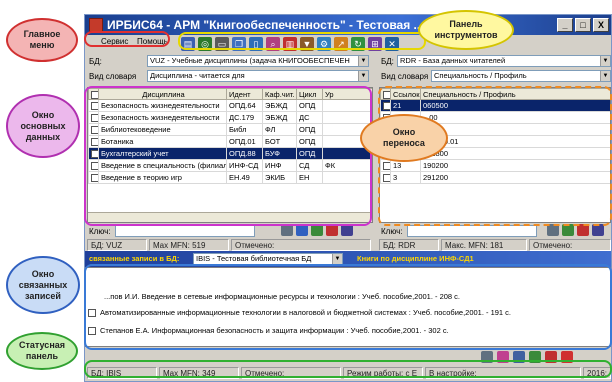  I want to click on table-cell: ЭКИБ, so click(279, 177).